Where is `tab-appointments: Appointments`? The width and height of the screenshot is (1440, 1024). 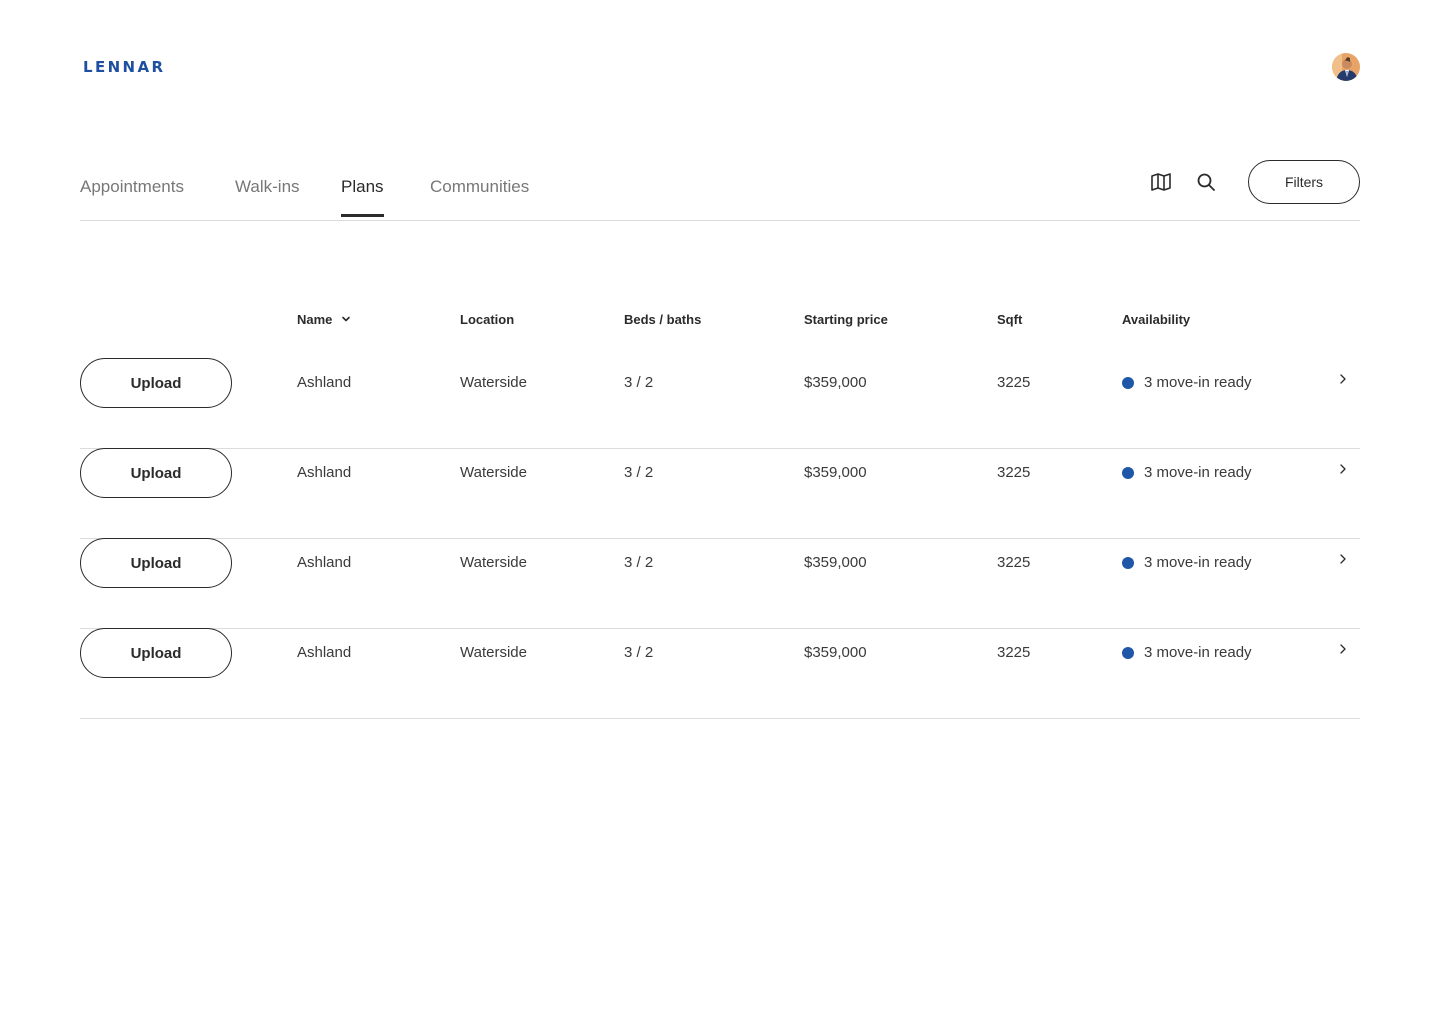
tab-appointments: Appointments is located at coordinates (132, 197).